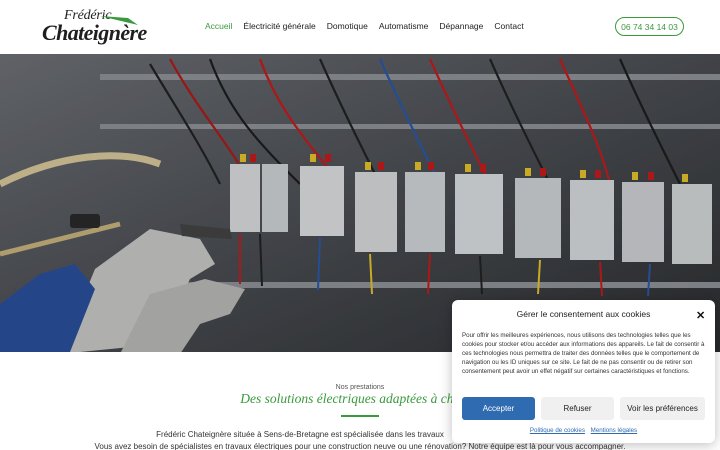 The width and height of the screenshot is (720, 450). I want to click on cookie-policy-link: Politique de cookies, so click(557, 430).